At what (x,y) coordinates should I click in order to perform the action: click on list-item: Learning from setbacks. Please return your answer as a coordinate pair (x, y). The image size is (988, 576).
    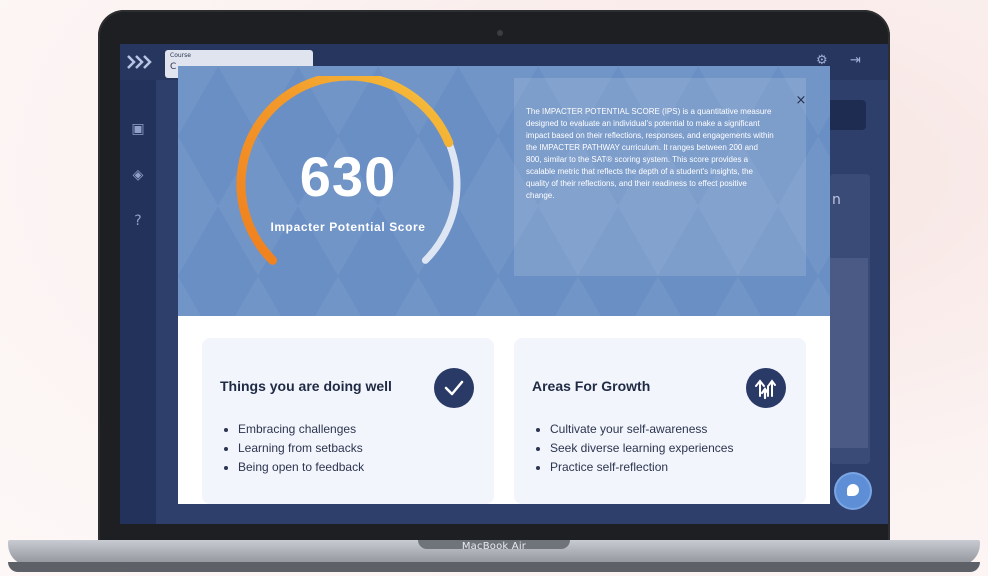
    Looking at the image, I should click on (294, 448).